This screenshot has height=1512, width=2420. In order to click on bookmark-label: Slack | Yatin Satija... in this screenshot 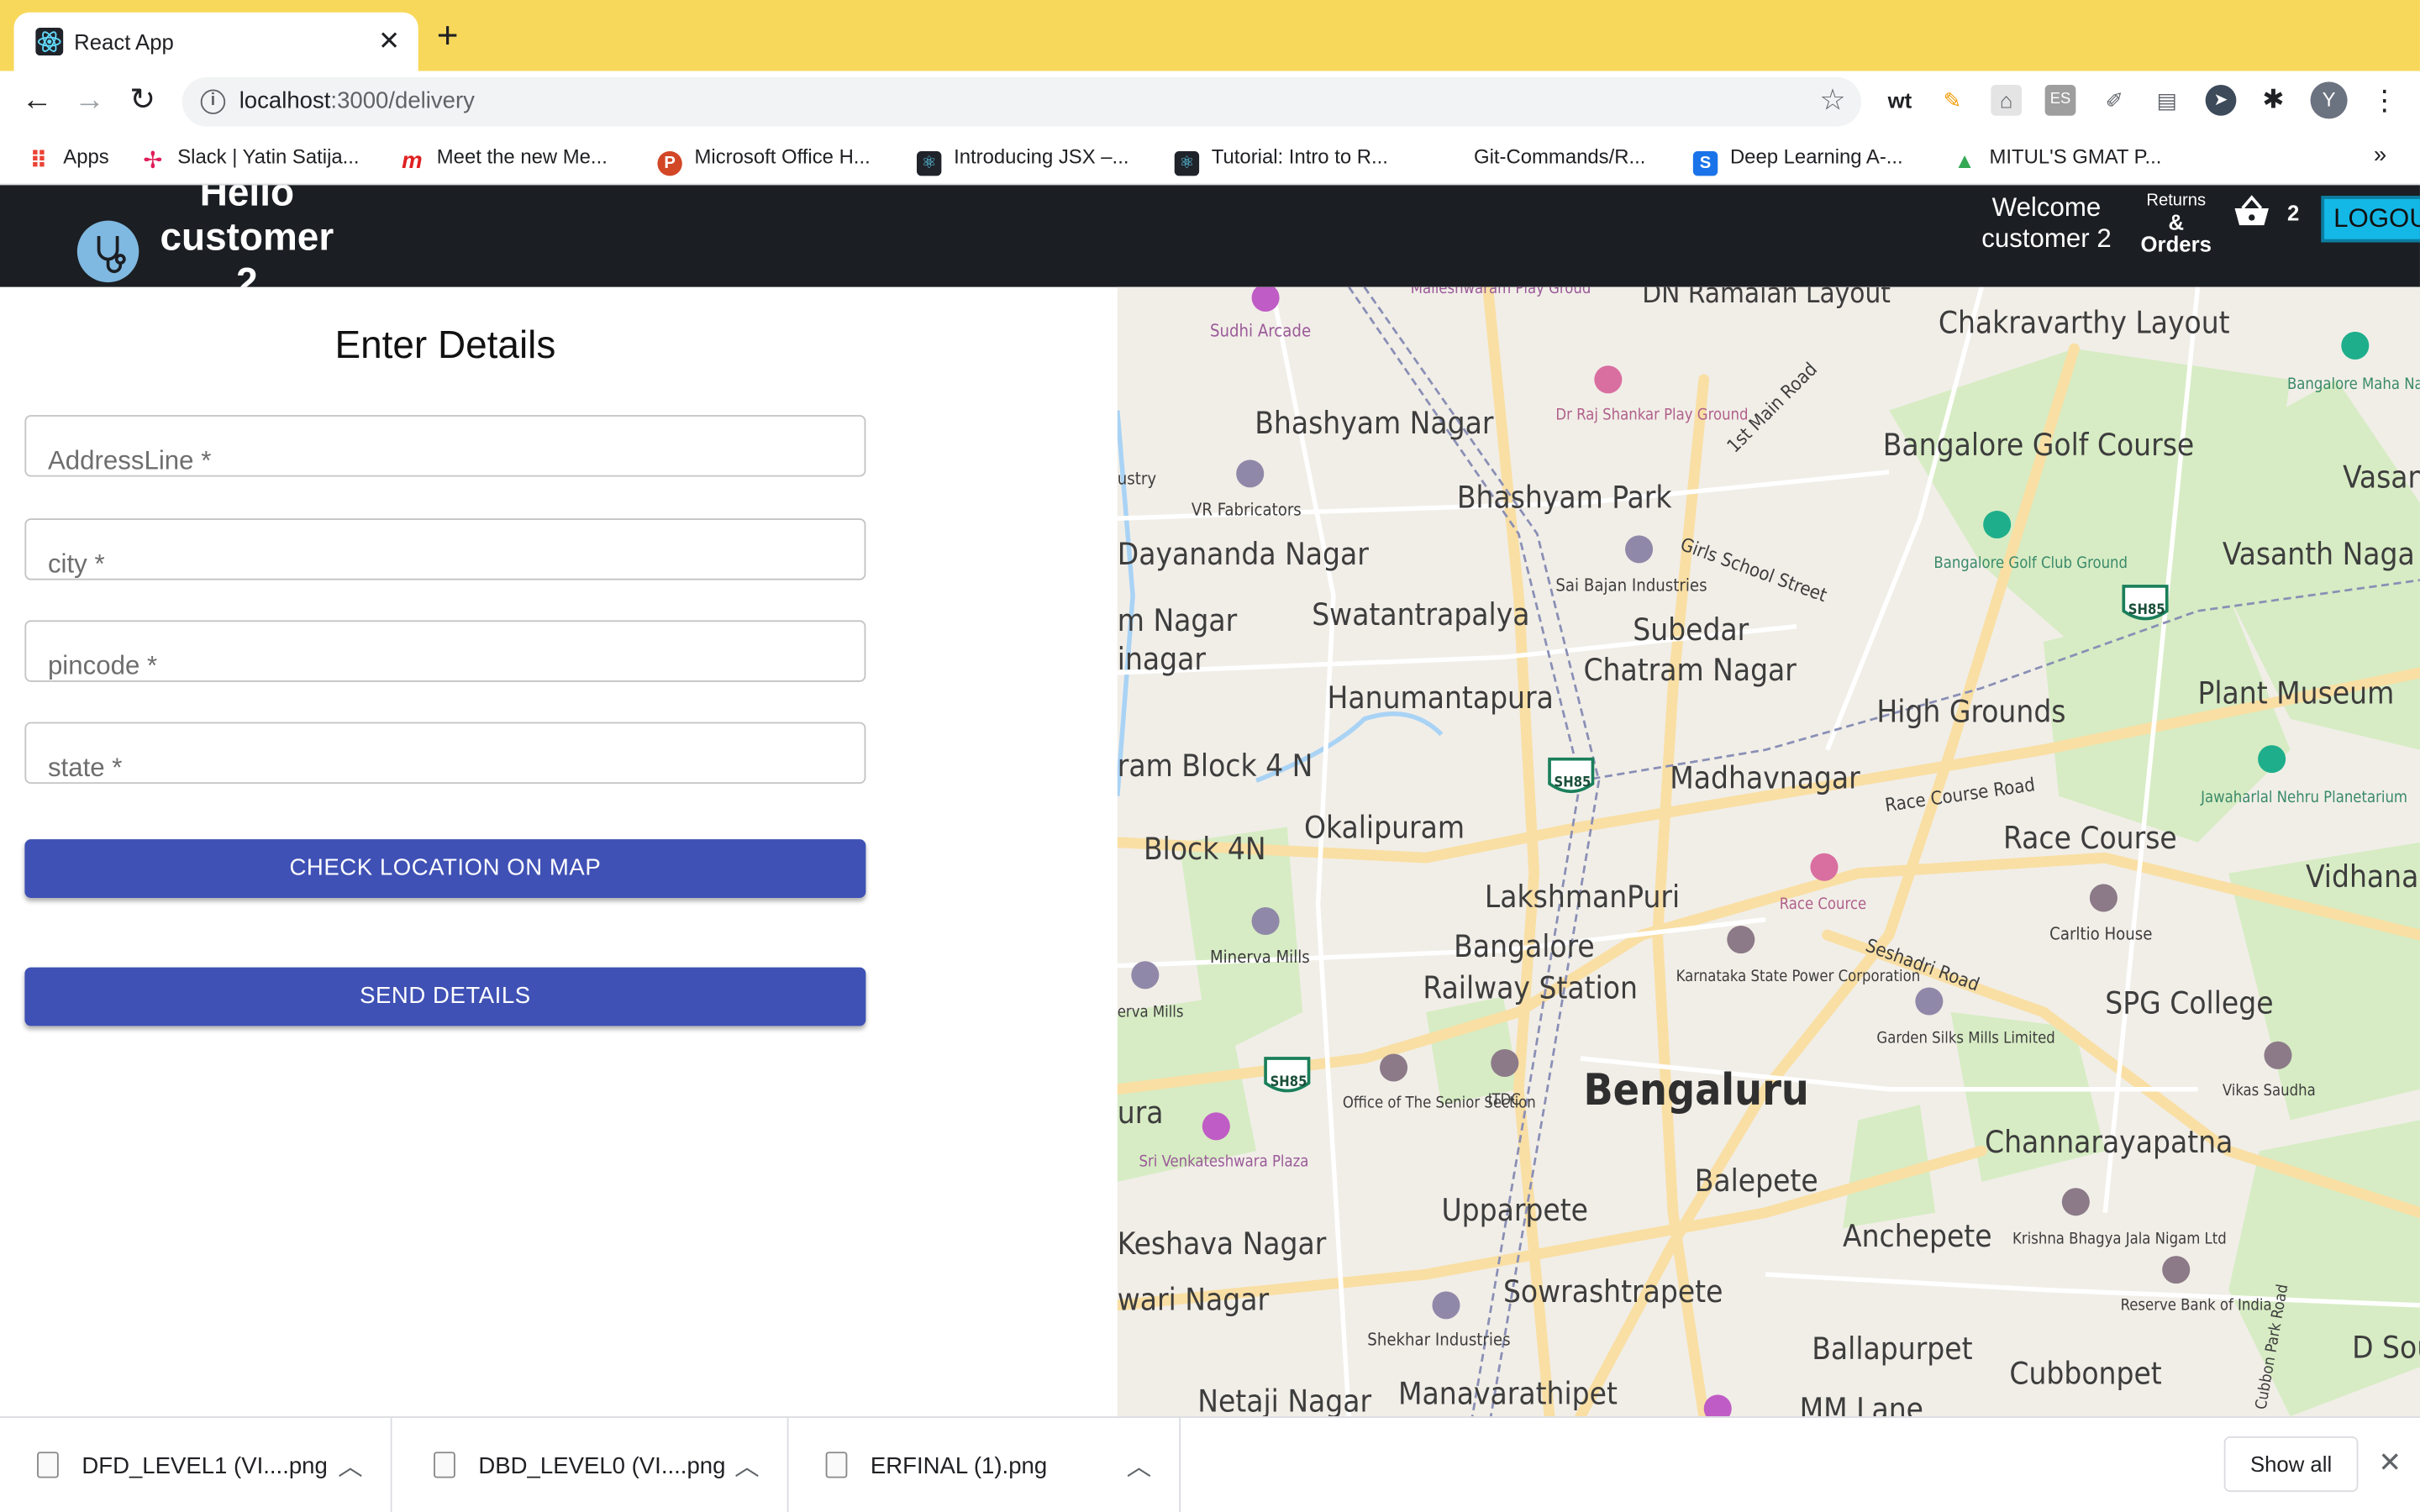, I will do `click(268, 156)`.